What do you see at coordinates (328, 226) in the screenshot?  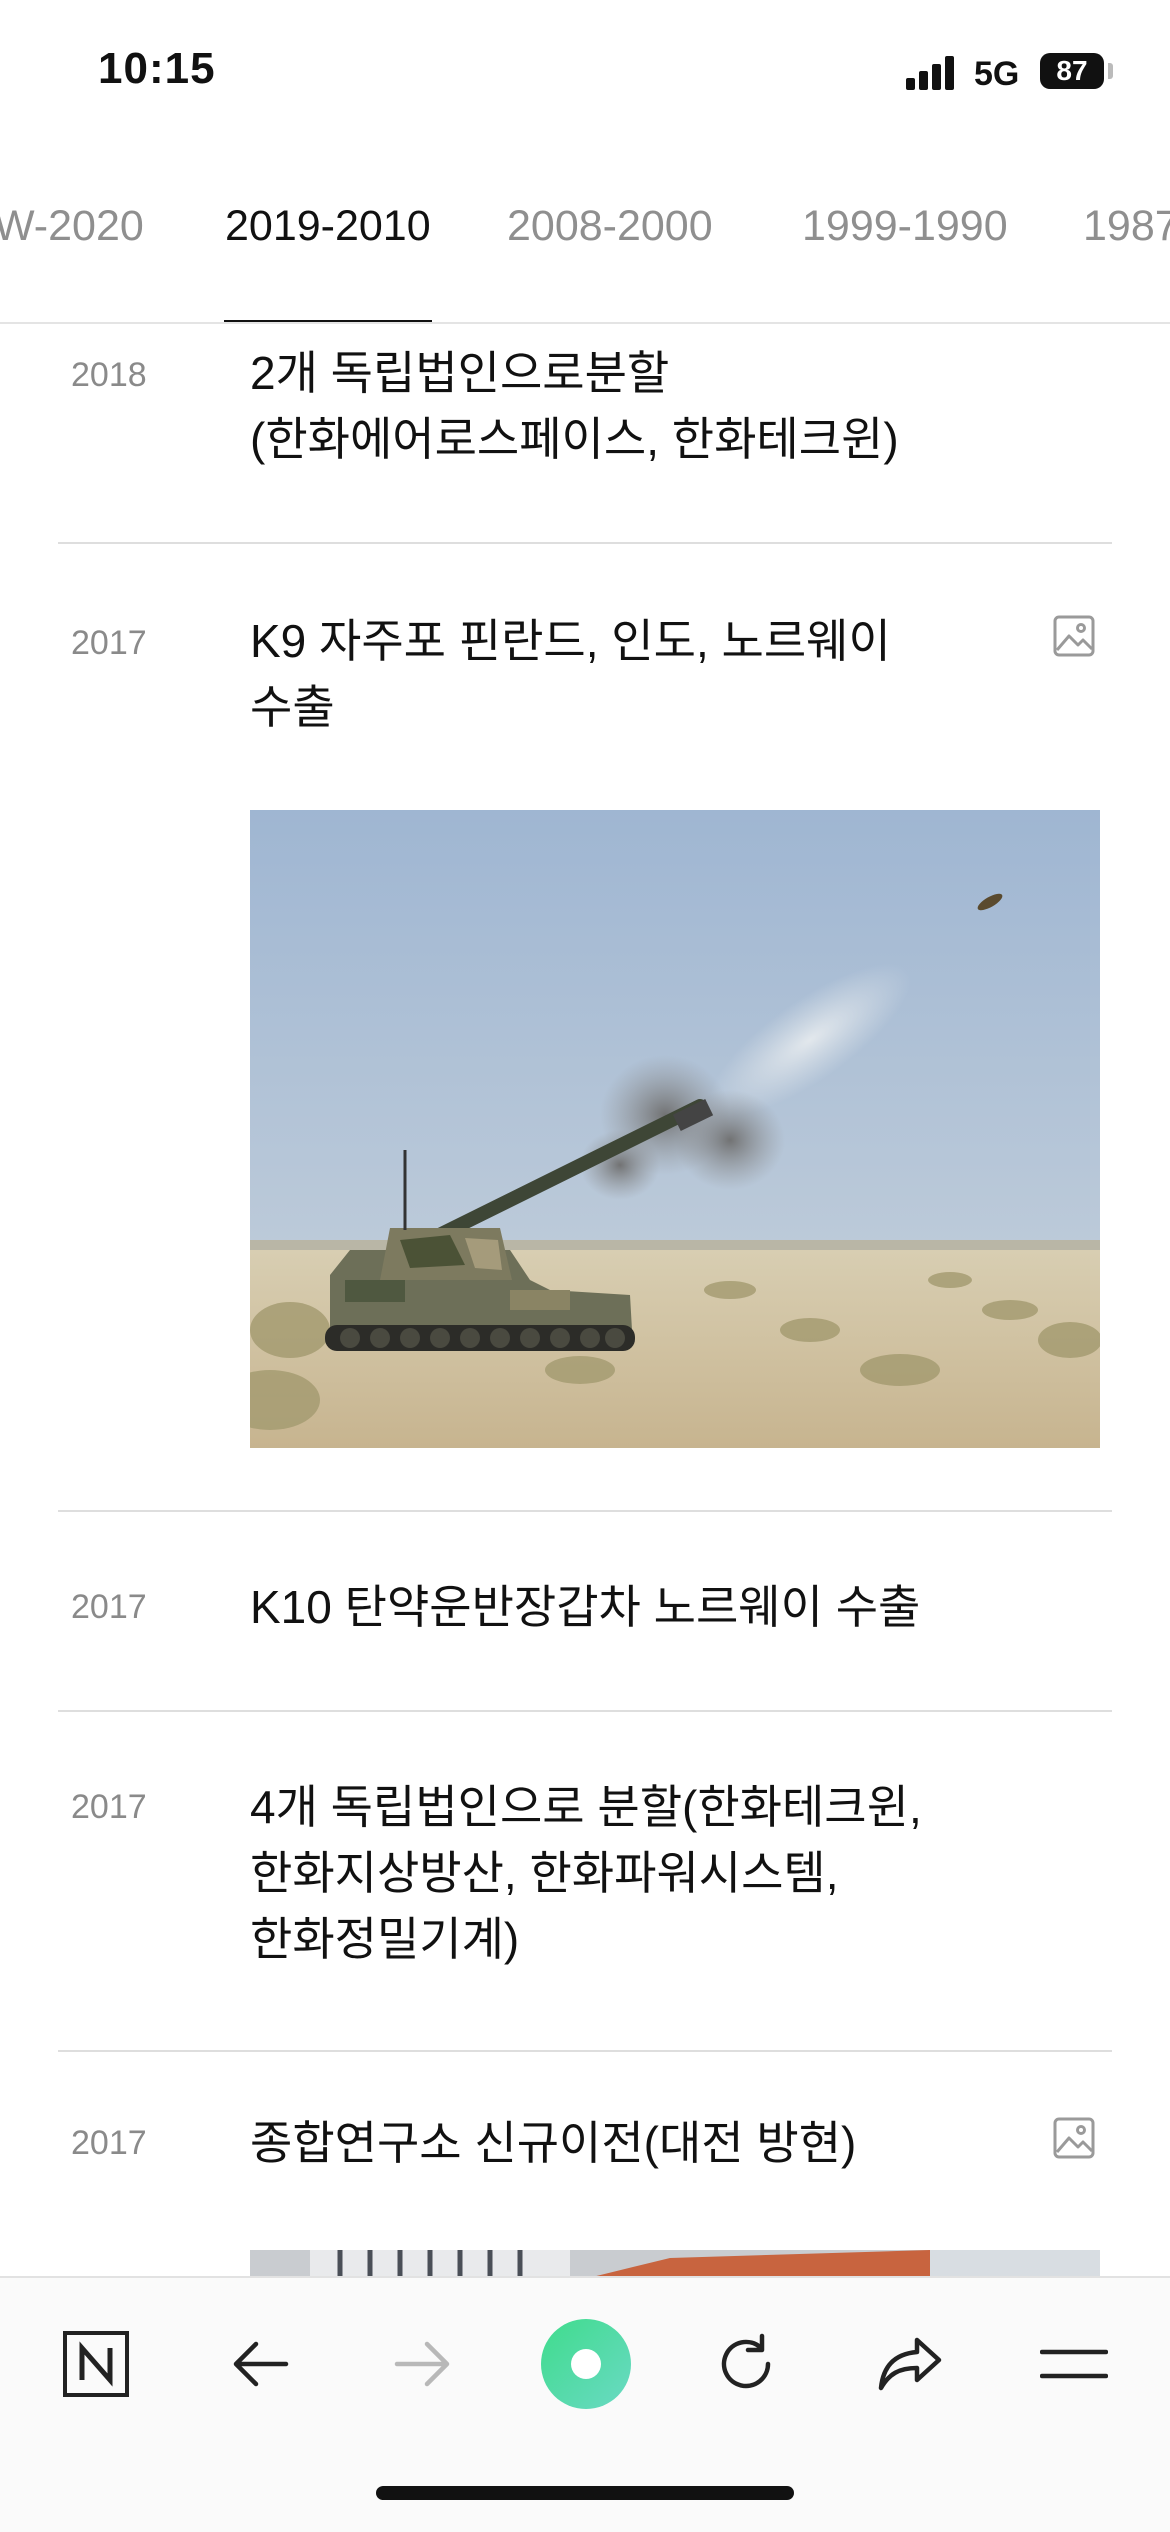 I see `tab-2019-2010: 2019-2010` at bounding box center [328, 226].